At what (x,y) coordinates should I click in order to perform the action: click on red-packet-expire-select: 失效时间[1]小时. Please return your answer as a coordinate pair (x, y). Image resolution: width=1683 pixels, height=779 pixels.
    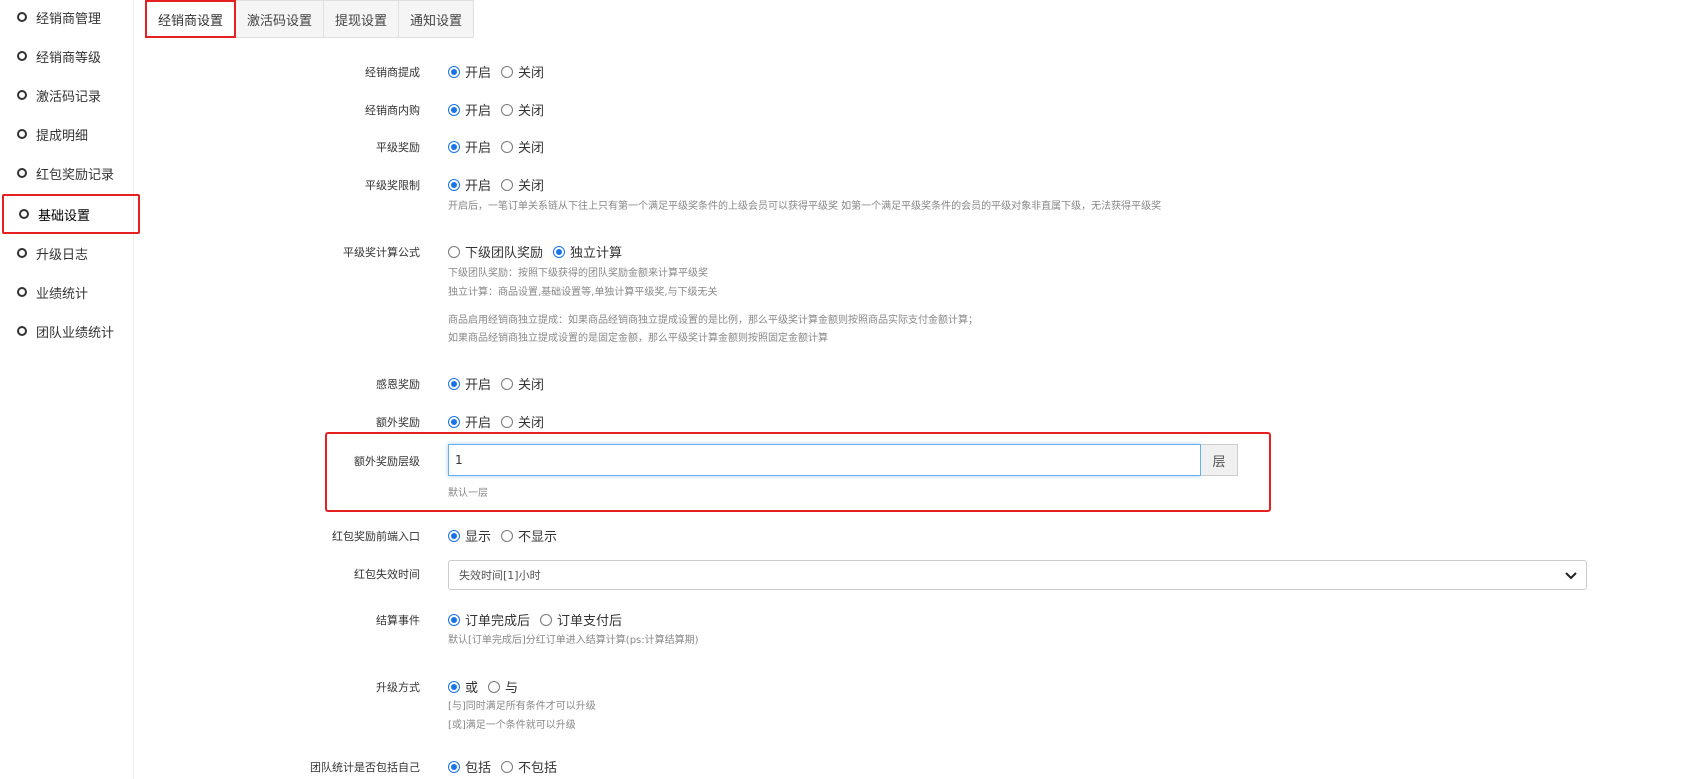
    Looking at the image, I should click on (1017, 575).